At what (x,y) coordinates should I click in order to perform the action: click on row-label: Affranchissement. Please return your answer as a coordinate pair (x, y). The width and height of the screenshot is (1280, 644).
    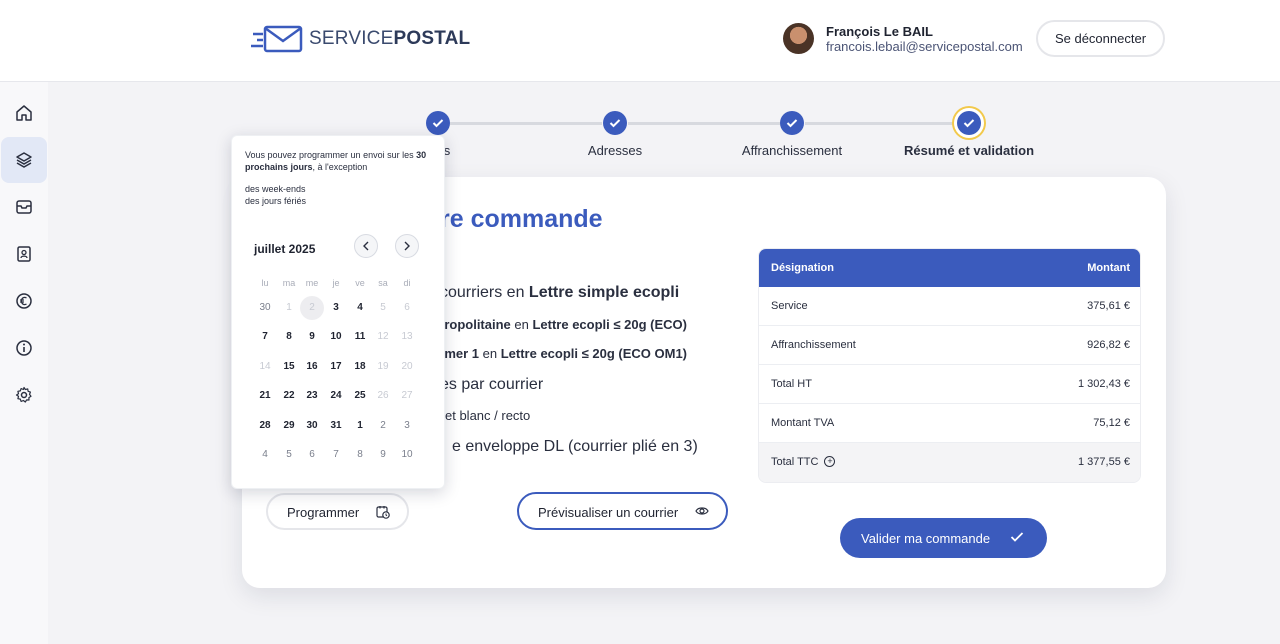
    Looking at the image, I should click on (813, 345).